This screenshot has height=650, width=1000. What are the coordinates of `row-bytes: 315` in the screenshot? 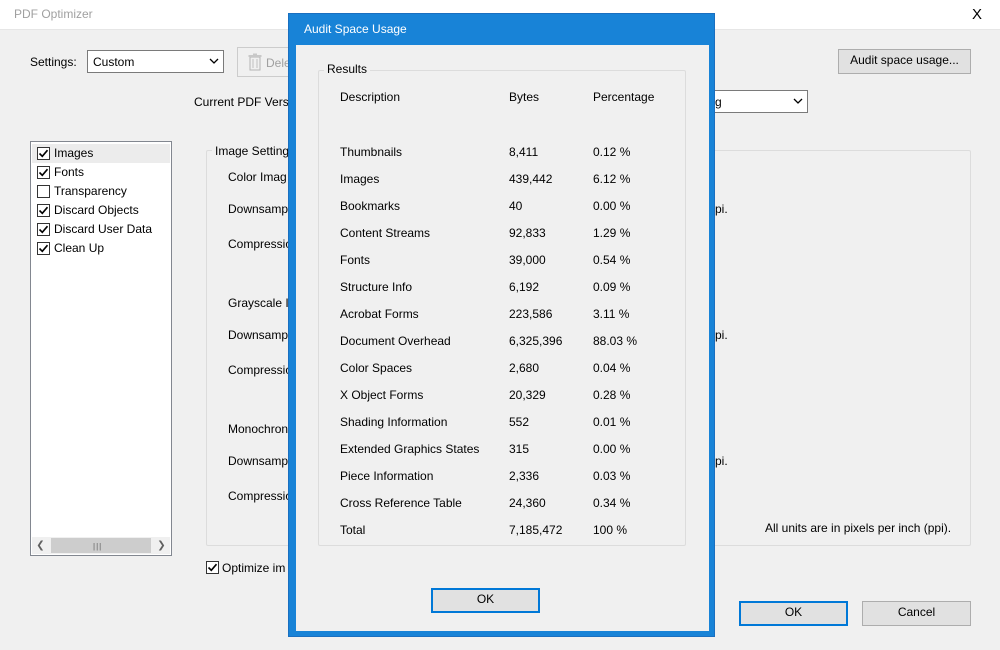 It's located at (519, 449).